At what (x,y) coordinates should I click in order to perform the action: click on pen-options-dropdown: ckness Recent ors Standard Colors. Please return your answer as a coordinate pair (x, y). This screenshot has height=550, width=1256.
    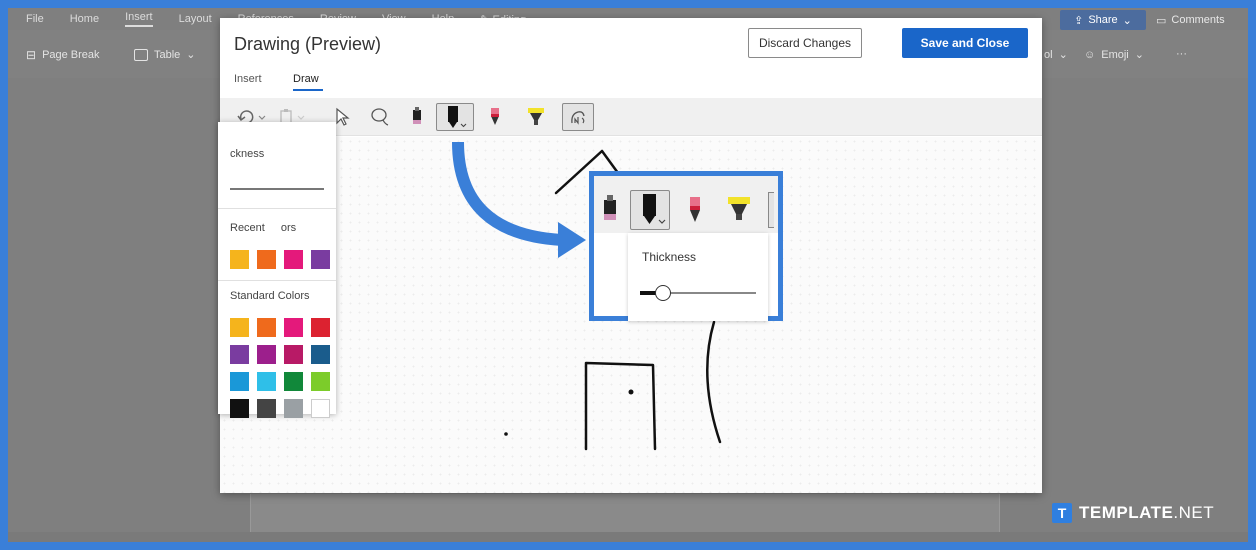
    Looking at the image, I should click on (277, 270).